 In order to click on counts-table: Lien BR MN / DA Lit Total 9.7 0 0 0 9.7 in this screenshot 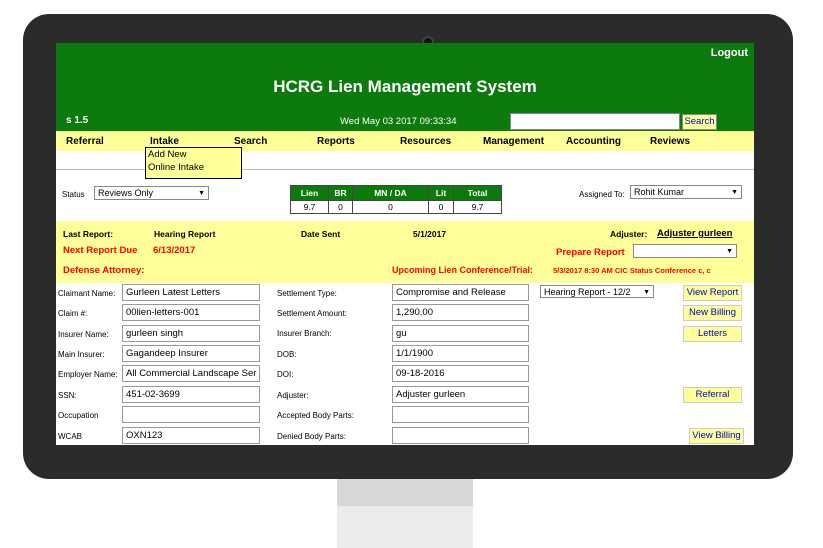, I will do `click(396, 199)`.